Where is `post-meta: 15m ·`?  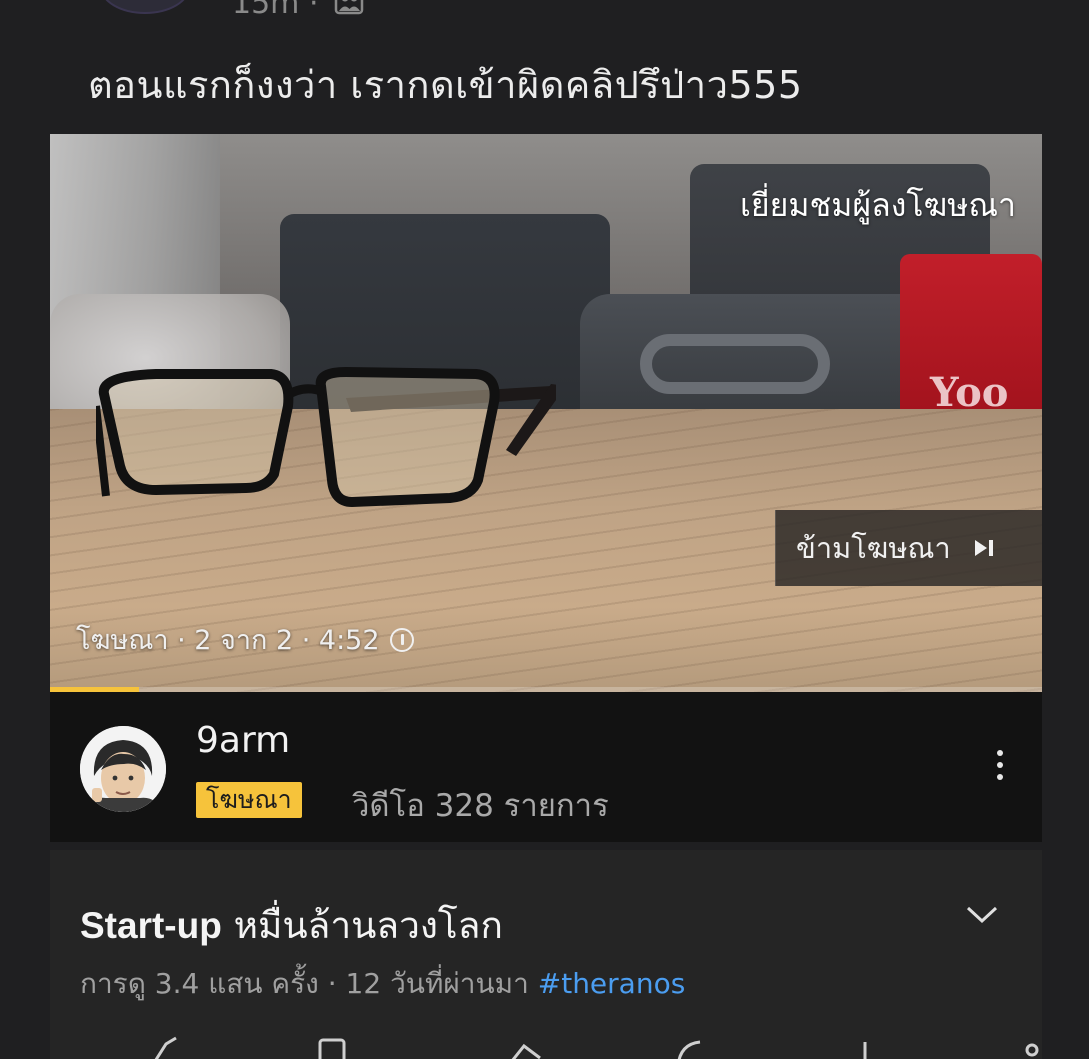 post-meta: 15m · is located at coordinates (298, 11).